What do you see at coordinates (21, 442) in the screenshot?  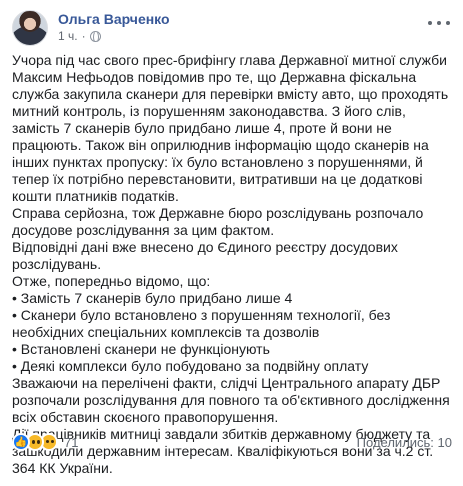 I see `like-icon: 👍` at bounding box center [21, 442].